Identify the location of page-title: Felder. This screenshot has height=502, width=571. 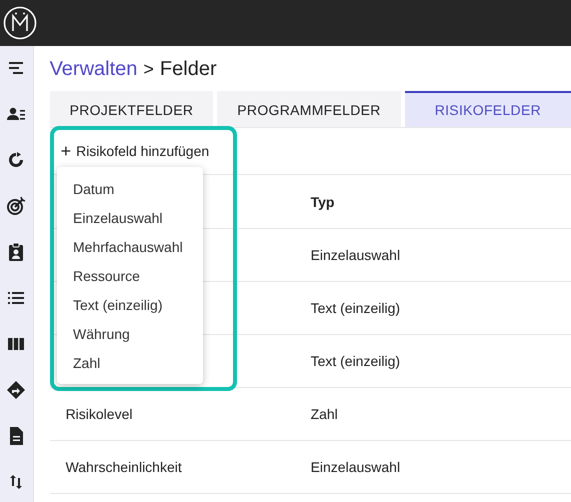
(188, 69).